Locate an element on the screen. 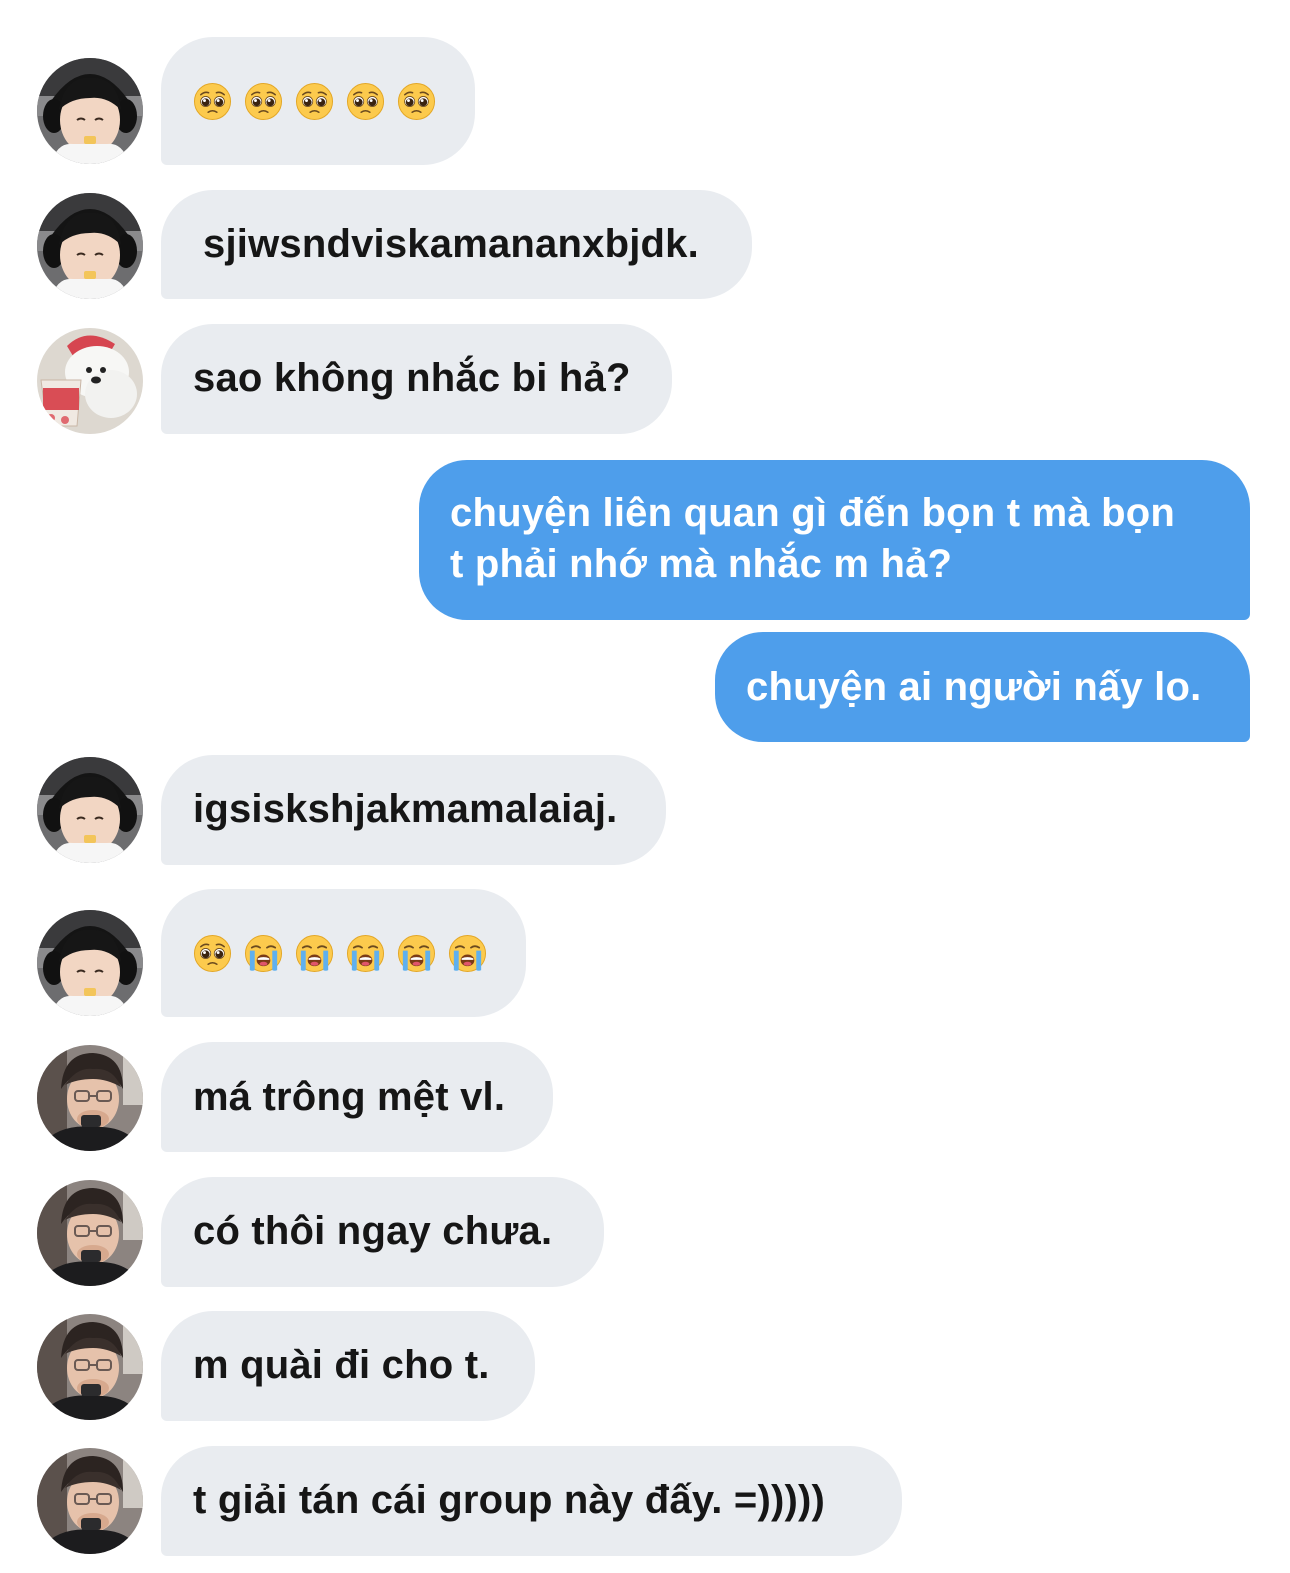 The width and height of the screenshot is (1290, 1573). message-bubble-incoming: m quài đi cho t. is located at coordinates (348, 1366).